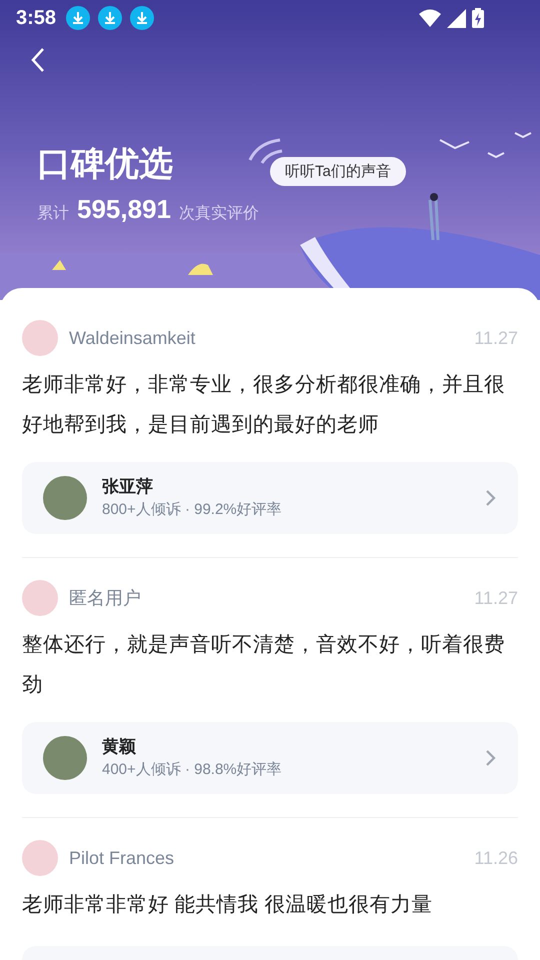 This screenshot has height=960, width=540. What do you see at coordinates (218, 214) in the screenshot?
I see `count-suffix: 次真实评价` at bounding box center [218, 214].